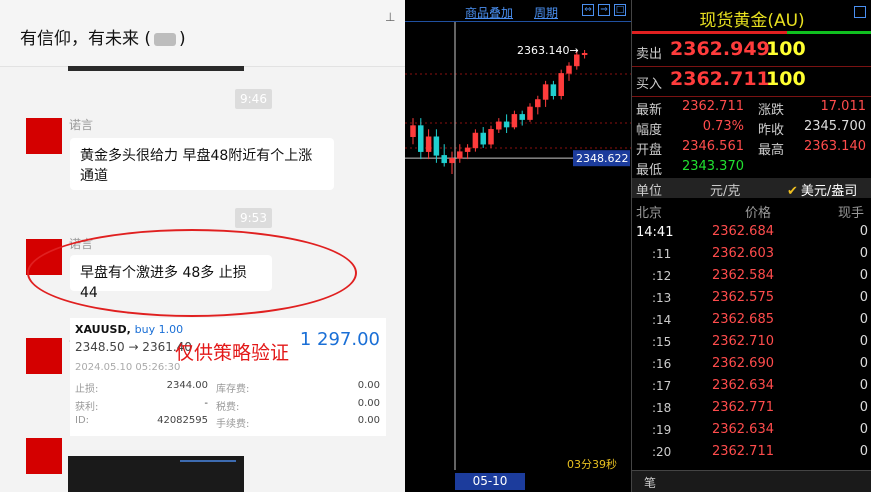  I want to click on usd-unit-toggle: ✔ 美元/盎司, so click(822, 189).